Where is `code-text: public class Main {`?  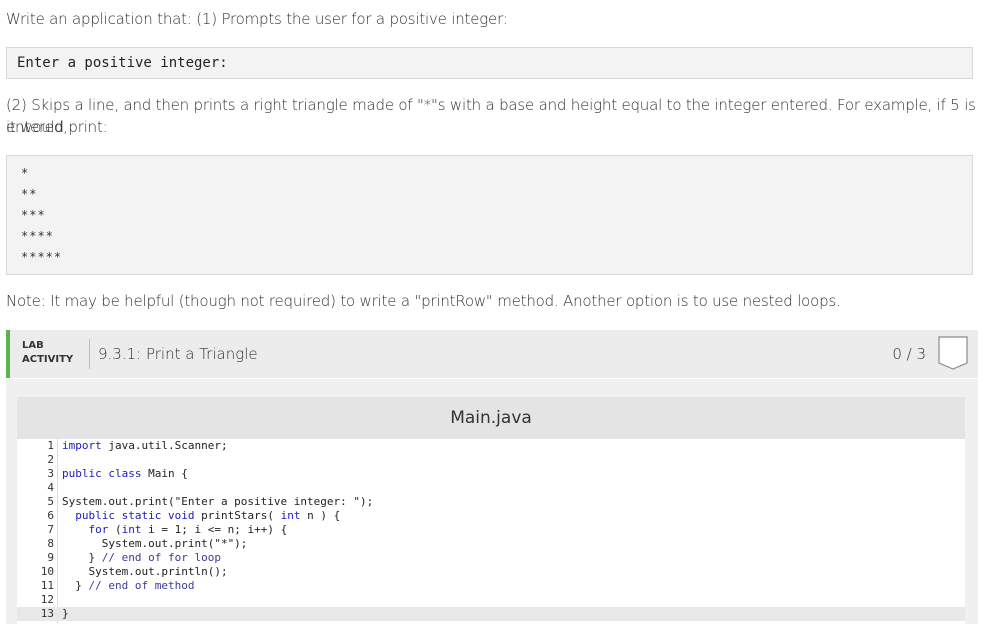 code-text: public class Main { is located at coordinates (125, 474).